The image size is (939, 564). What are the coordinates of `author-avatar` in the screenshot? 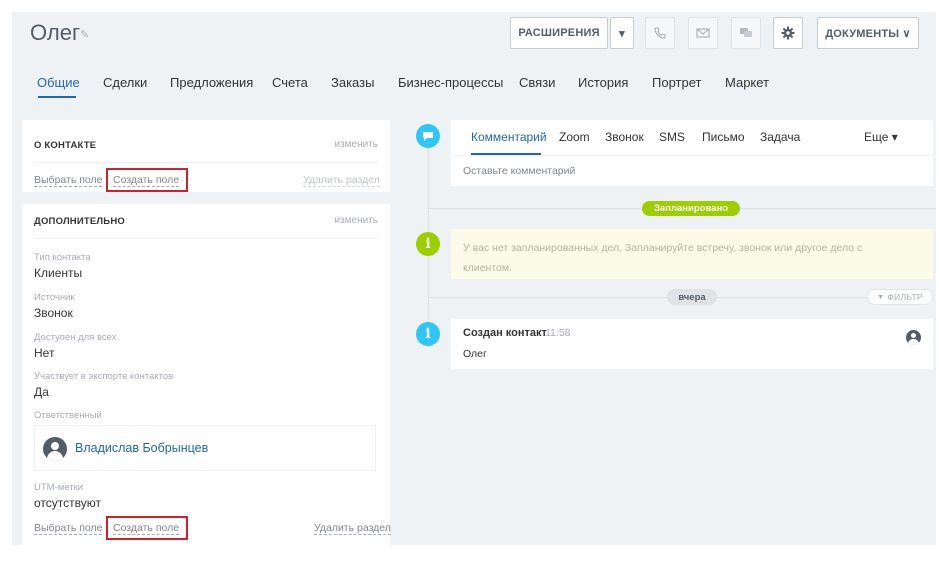 It's located at (913, 337).